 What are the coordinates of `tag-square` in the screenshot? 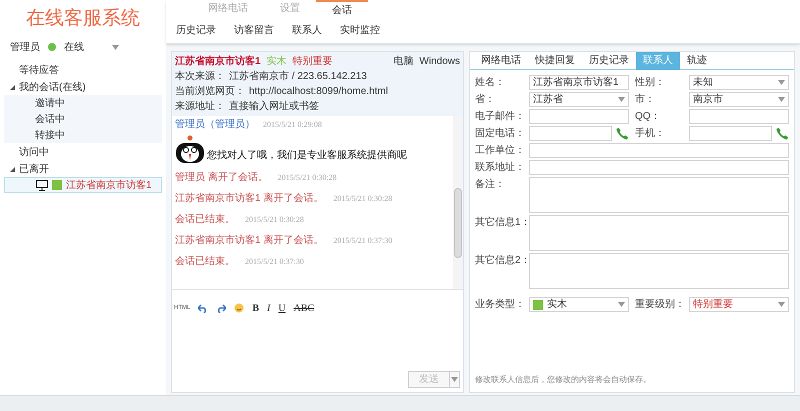 It's located at (538, 305).